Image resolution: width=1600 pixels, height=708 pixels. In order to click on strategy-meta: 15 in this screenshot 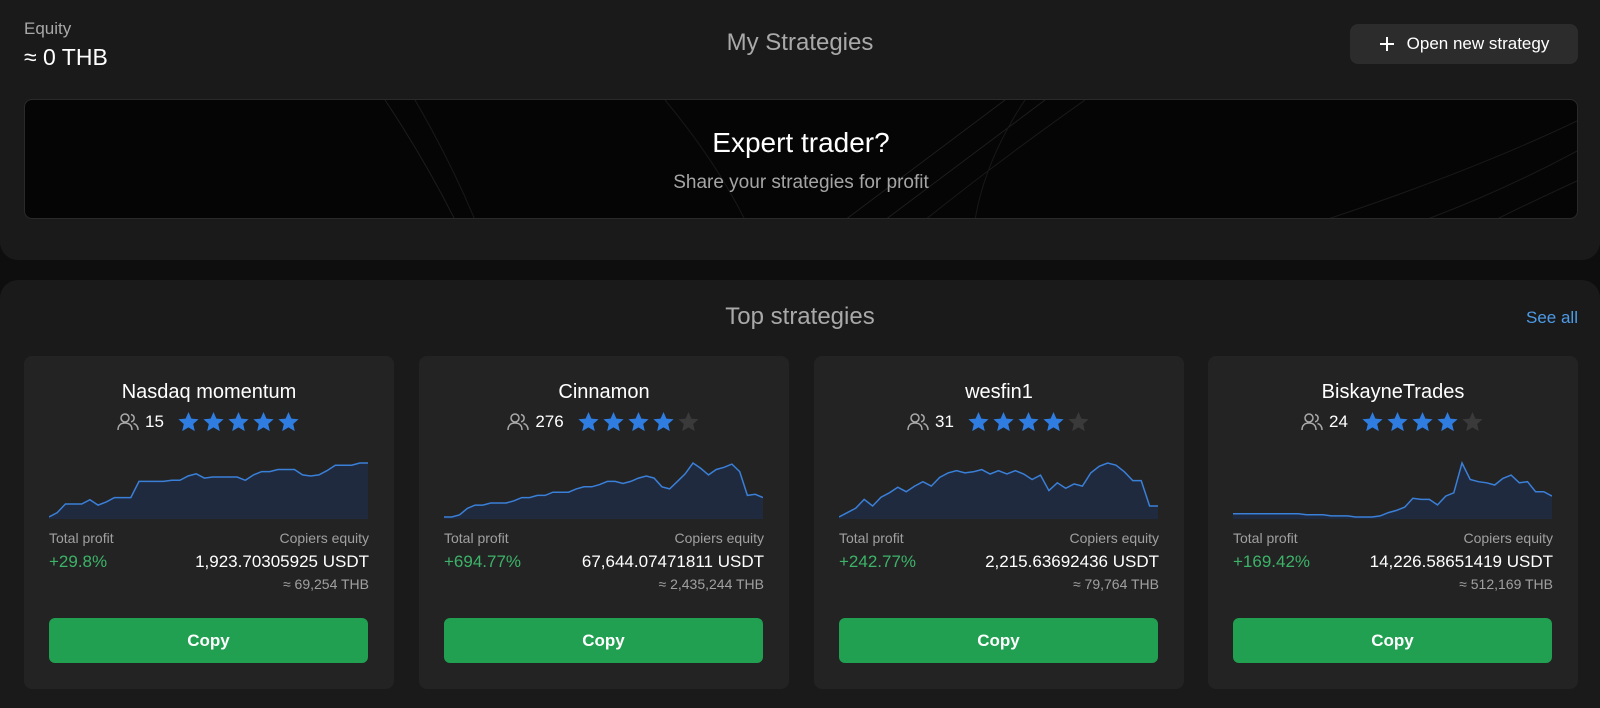, I will do `click(209, 422)`.